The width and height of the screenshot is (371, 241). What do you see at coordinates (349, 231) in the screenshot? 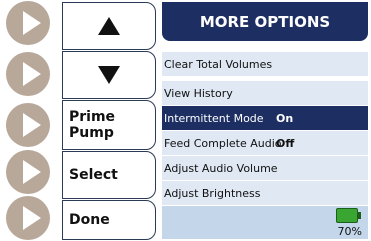
I see `battery-percent: 70%` at bounding box center [349, 231].